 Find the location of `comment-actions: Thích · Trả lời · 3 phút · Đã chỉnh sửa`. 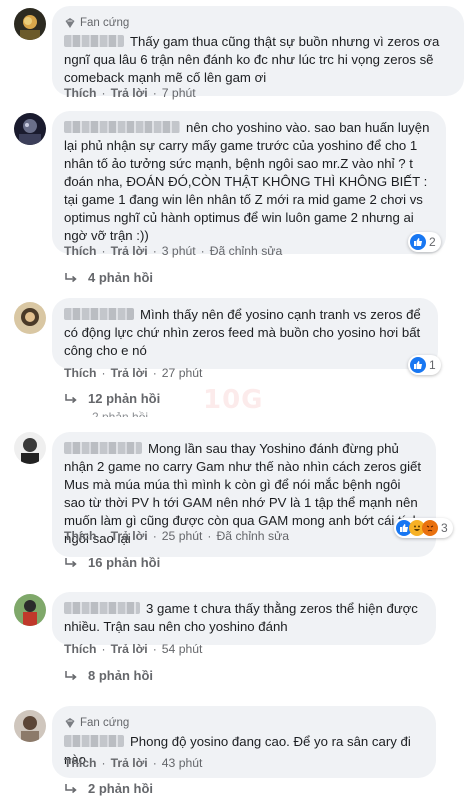

comment-actions: Thích · Trả lời · 3 phút · Đã chỉnh sửa is located at coordinates (173, 251).